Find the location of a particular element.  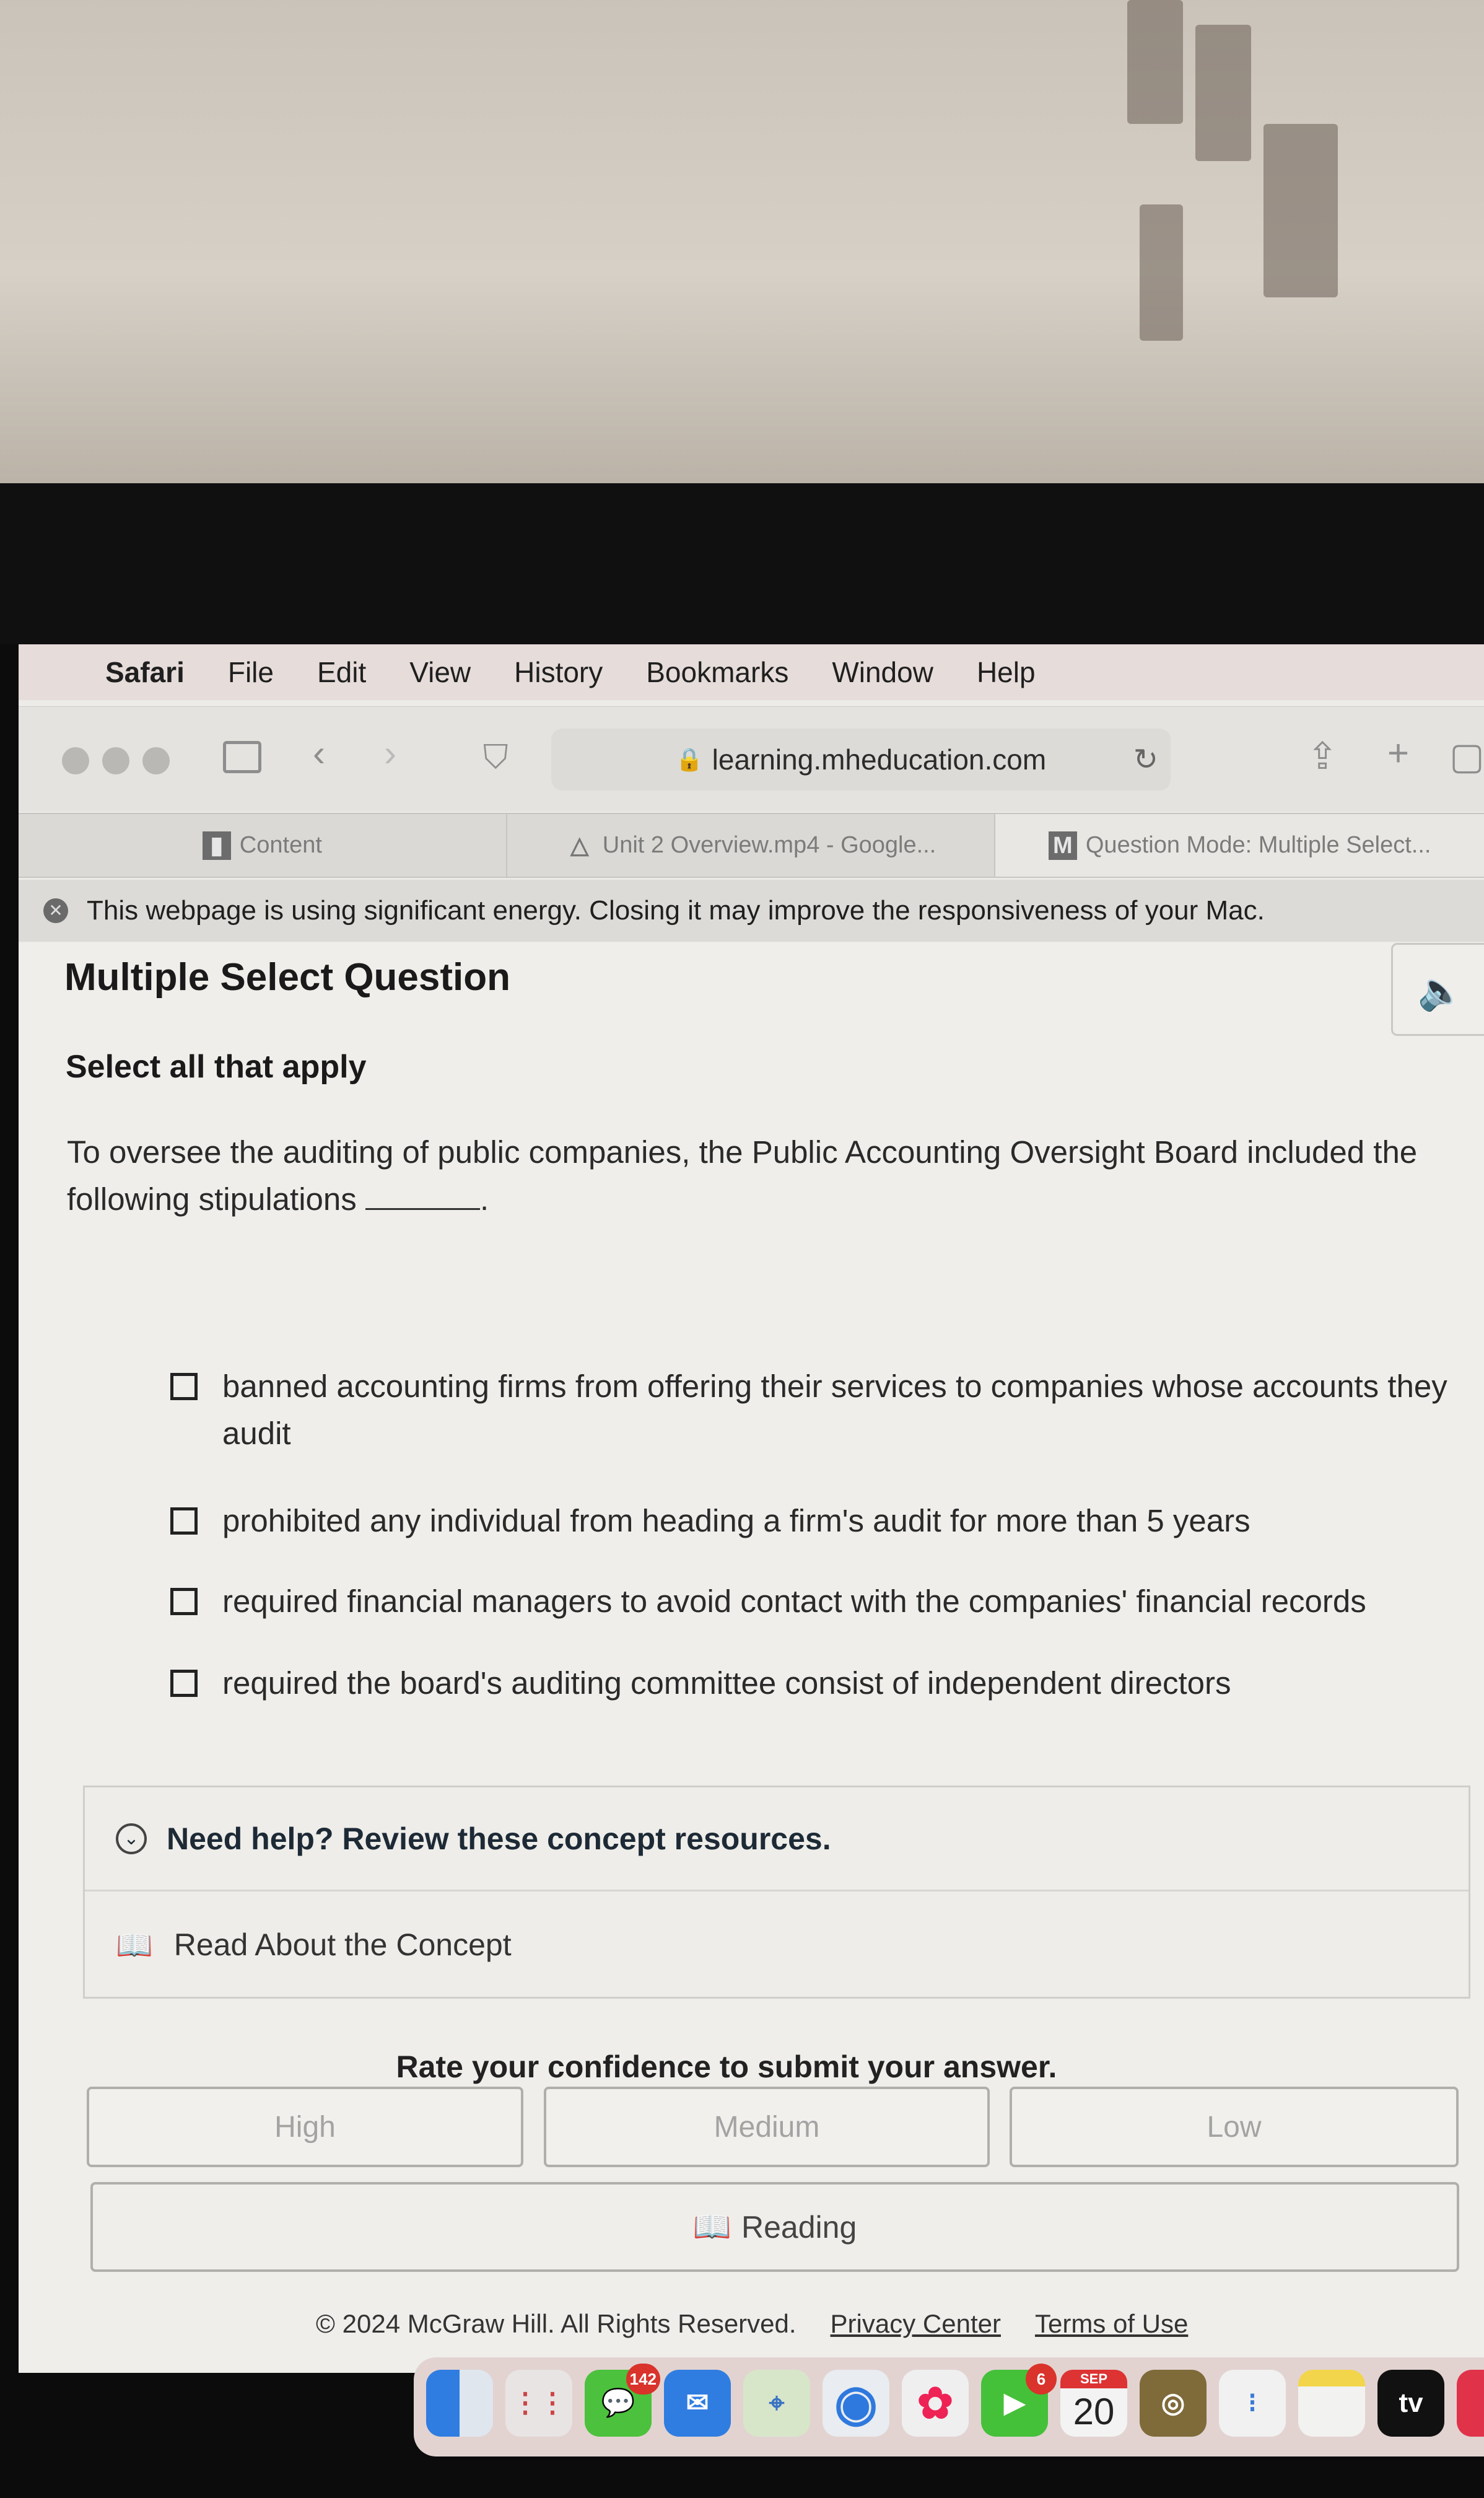

calendar-icon: SEP 20 is located at coordinates (1093, 2403).